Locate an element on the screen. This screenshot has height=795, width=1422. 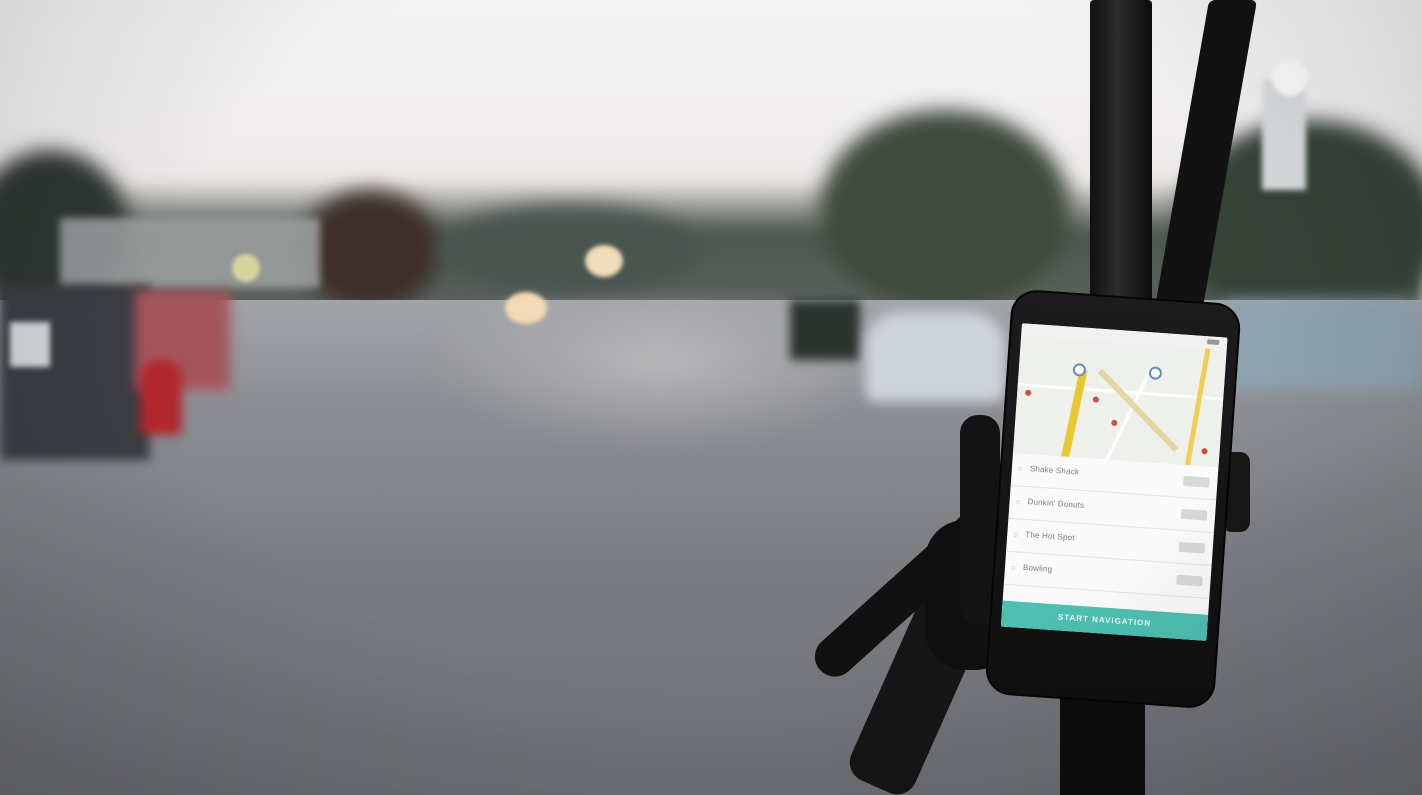
location-label: The Hot Spot is located at coordinates (1050, 536).